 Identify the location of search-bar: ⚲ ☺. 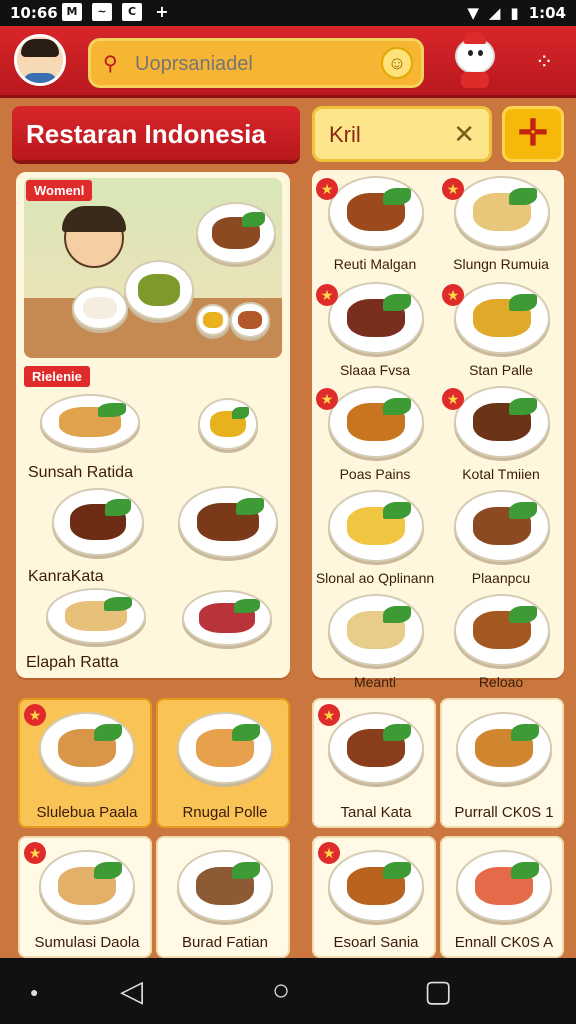
(256, 63).